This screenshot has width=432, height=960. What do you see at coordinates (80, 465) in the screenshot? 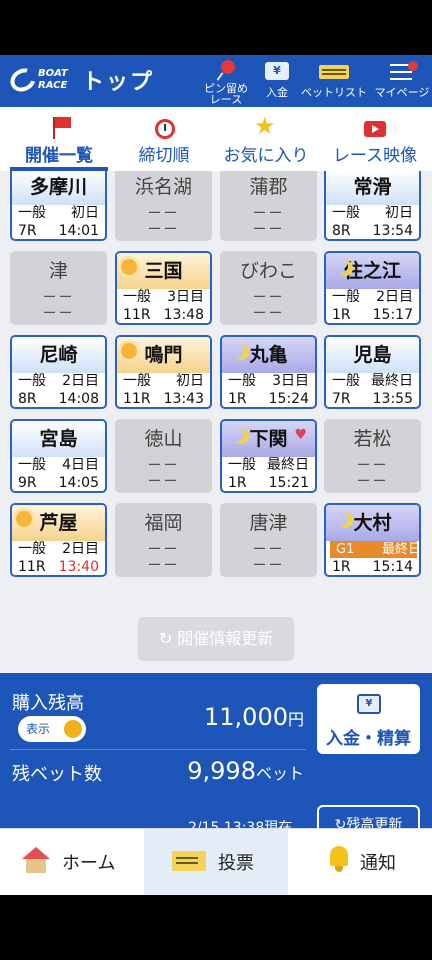
I see `venue-day: 4日目` at bounding box center [80, 465].